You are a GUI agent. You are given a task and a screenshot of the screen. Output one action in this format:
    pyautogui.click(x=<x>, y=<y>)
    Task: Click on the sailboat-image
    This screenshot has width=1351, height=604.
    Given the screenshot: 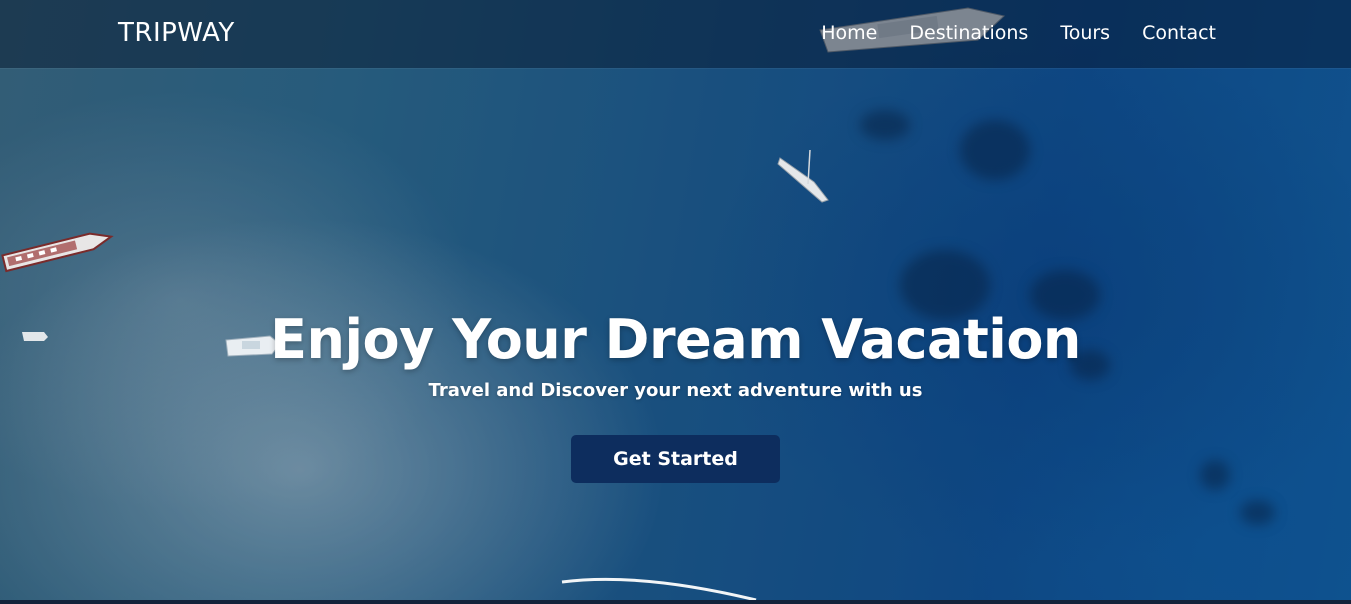 What is the action you would take?
    pyautogui.click(x=803, y=176)
    